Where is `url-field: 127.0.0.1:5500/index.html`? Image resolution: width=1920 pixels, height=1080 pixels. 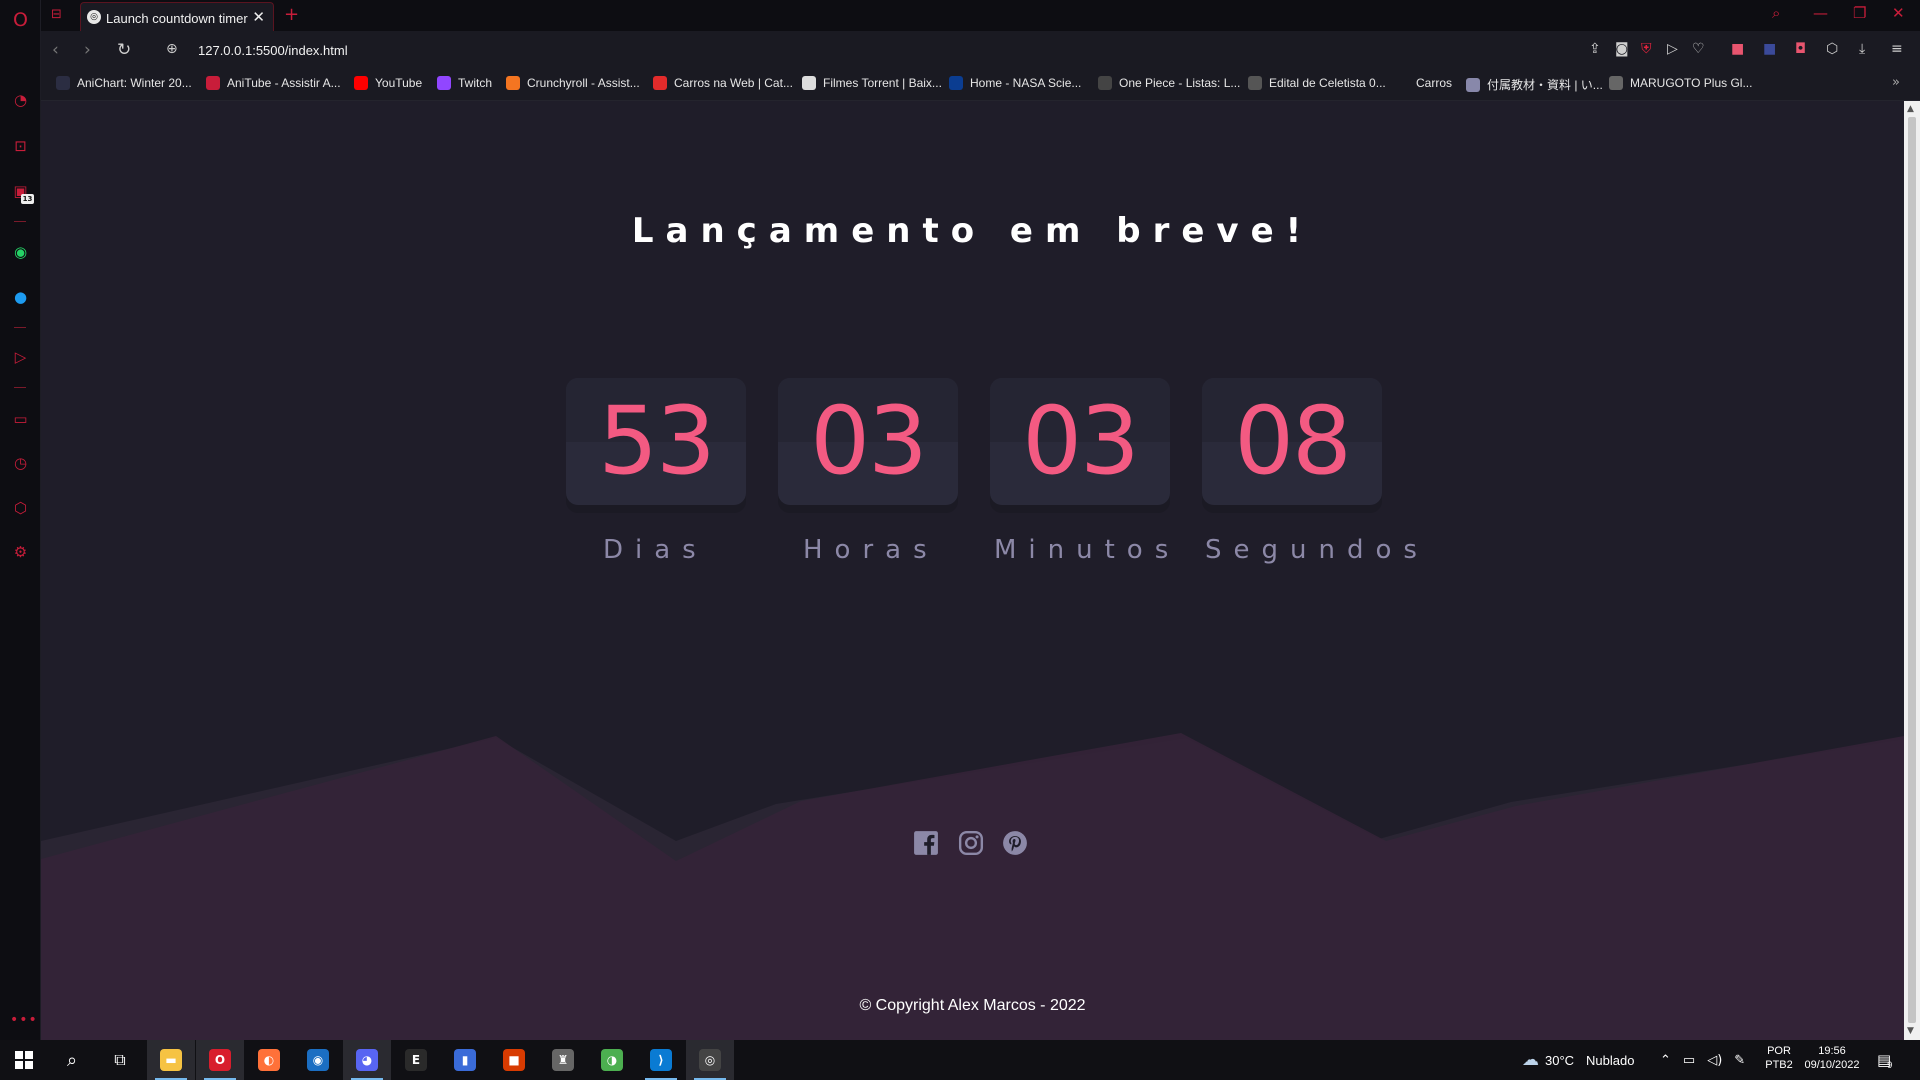 url-field: 127.0.0.1:5500/index.html is located at coordinates (273, 50).